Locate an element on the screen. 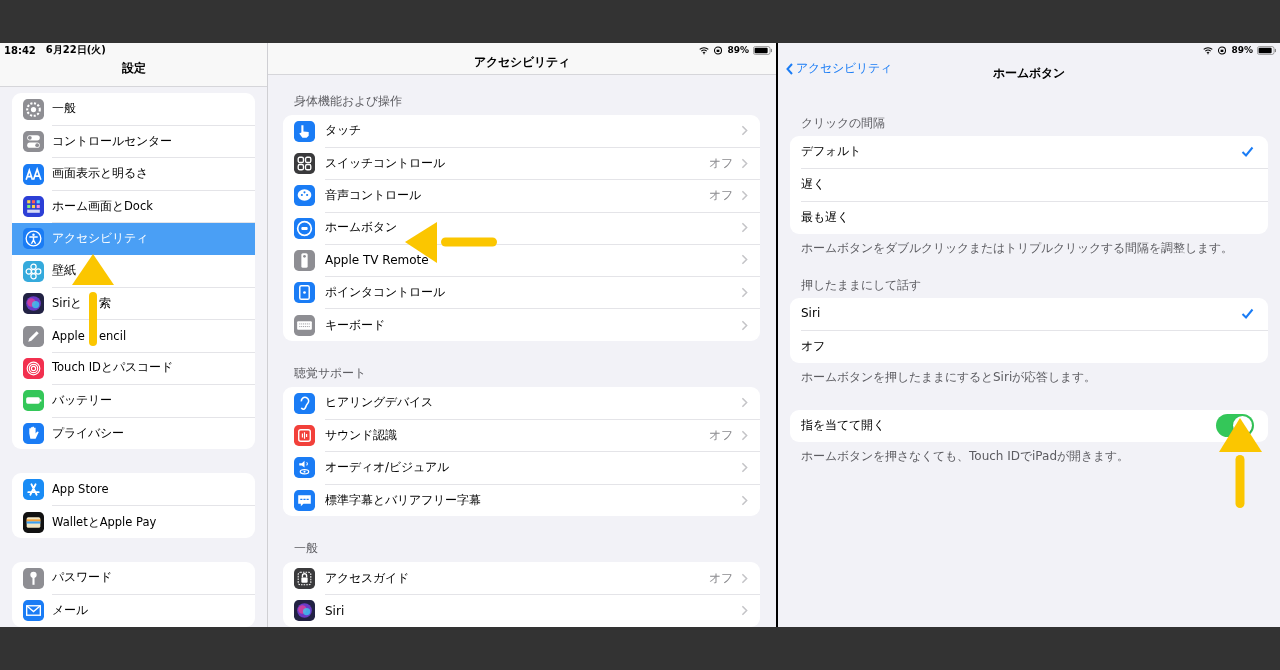 This screenshot has height=670, width=1280. settings-row: Siri is located at coordinates (521, 610).